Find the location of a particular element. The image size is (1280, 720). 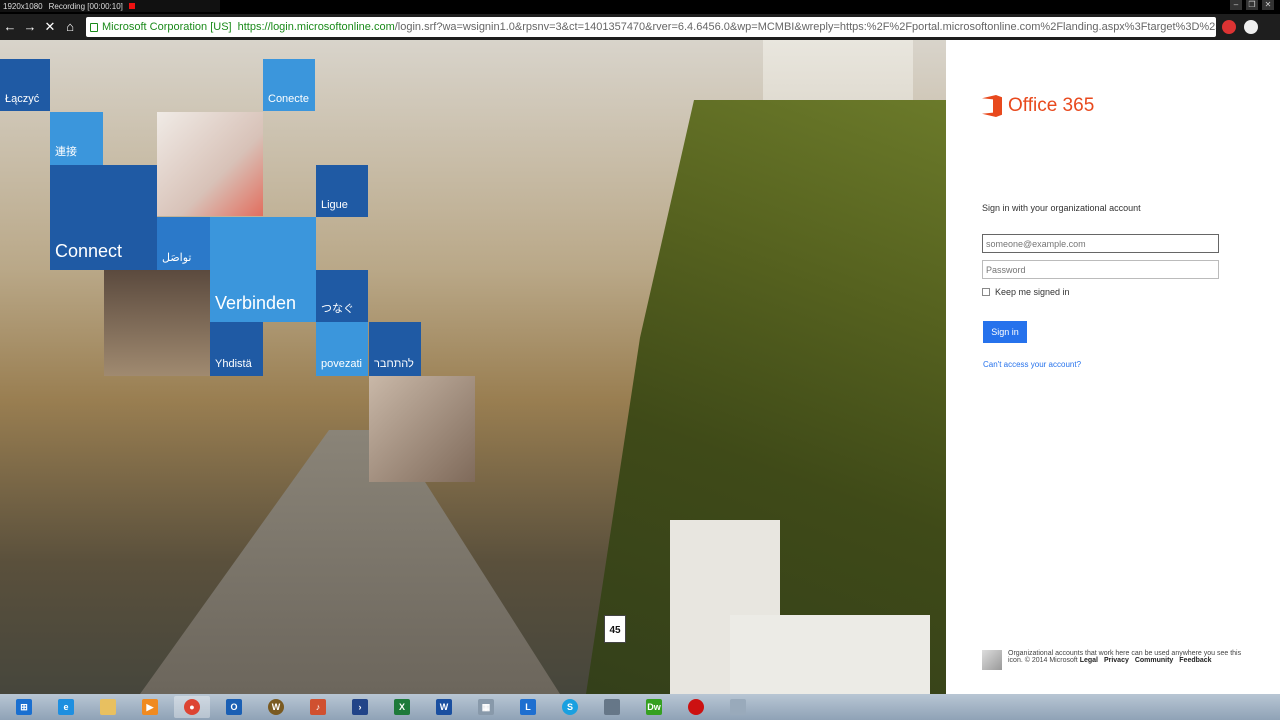

photo-laptop-tile is located at coordinates (422, 429).